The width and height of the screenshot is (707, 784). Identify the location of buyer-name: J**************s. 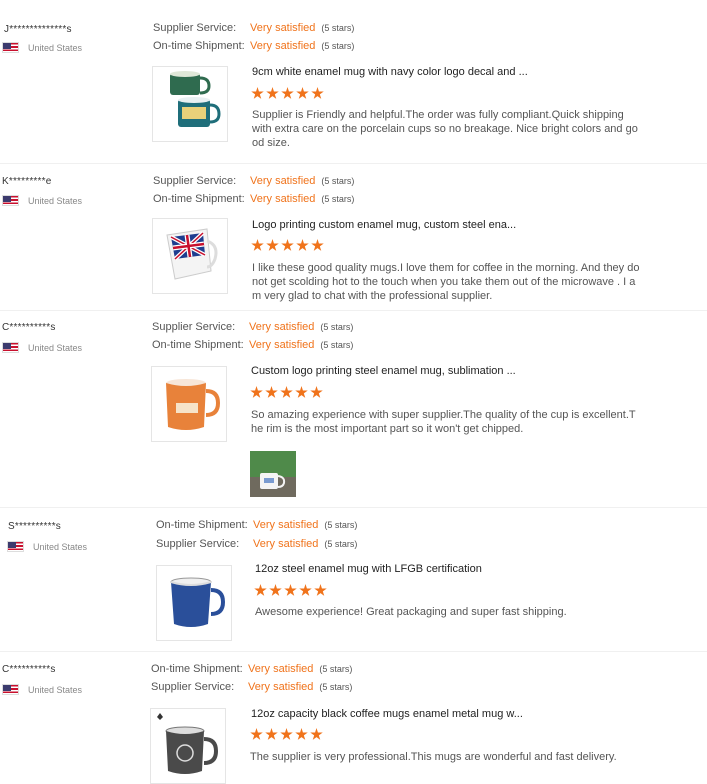
(38, 29).